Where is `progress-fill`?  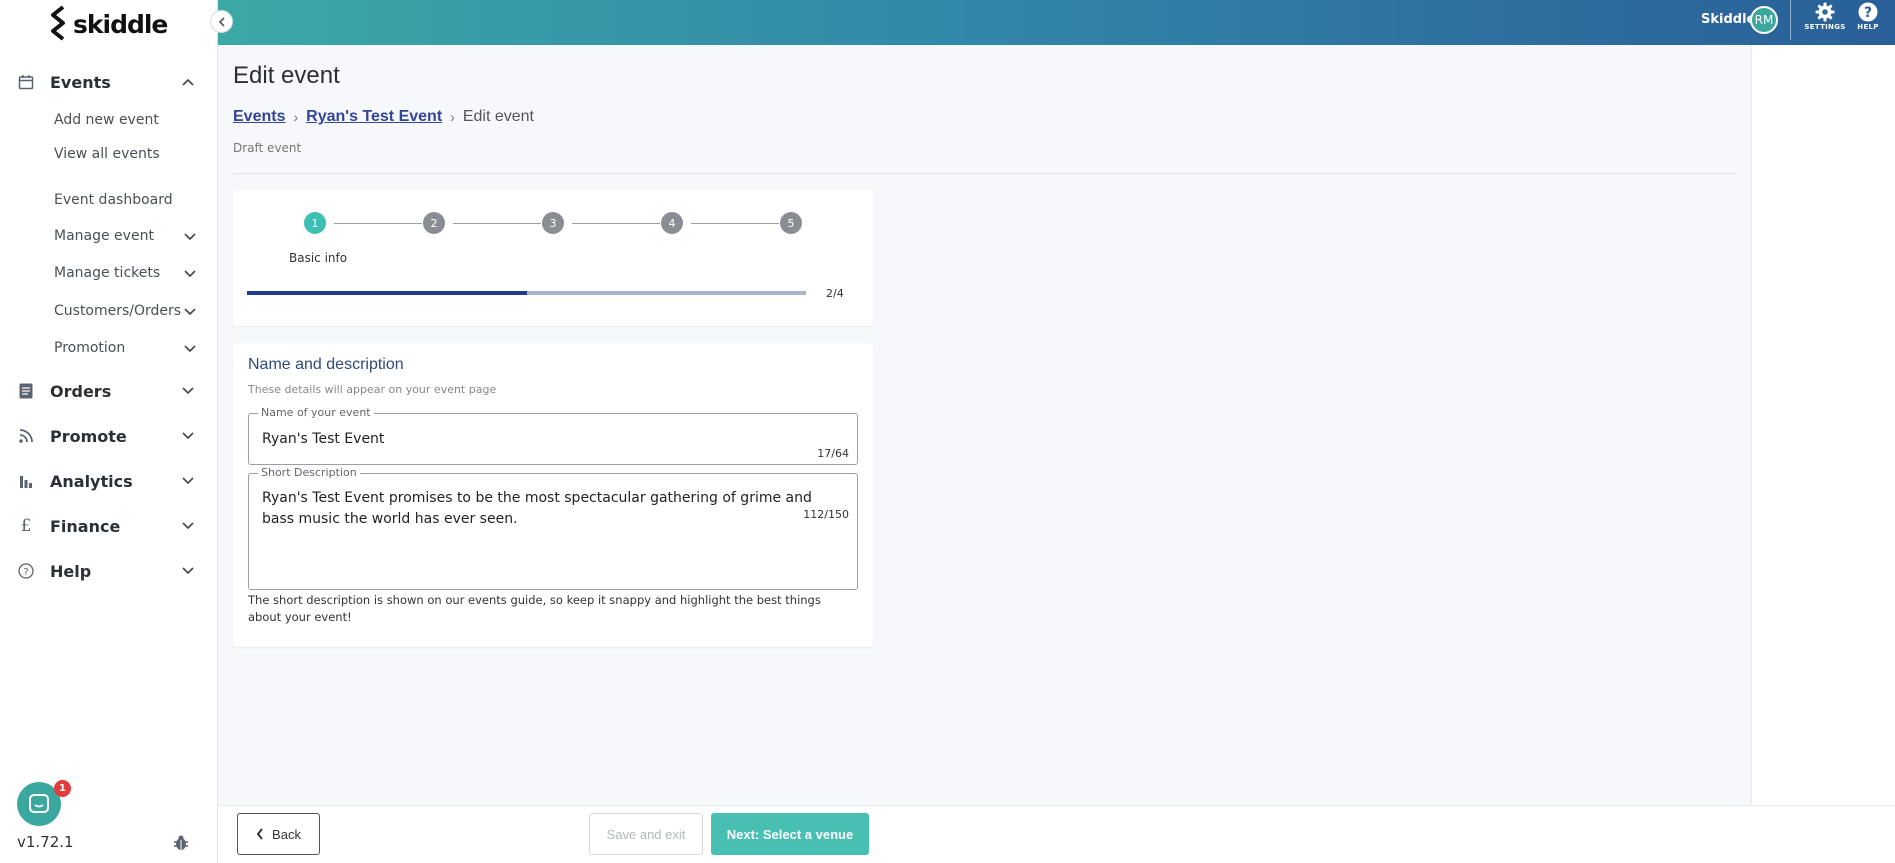
progress-fill is located at coordinates (387, 293).